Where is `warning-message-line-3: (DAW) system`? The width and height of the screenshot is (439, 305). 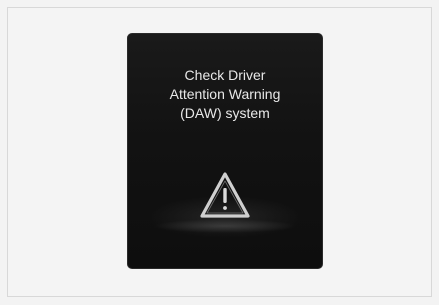 warning-message-line-3: (DAW) system is located at coordinates (225, 113).